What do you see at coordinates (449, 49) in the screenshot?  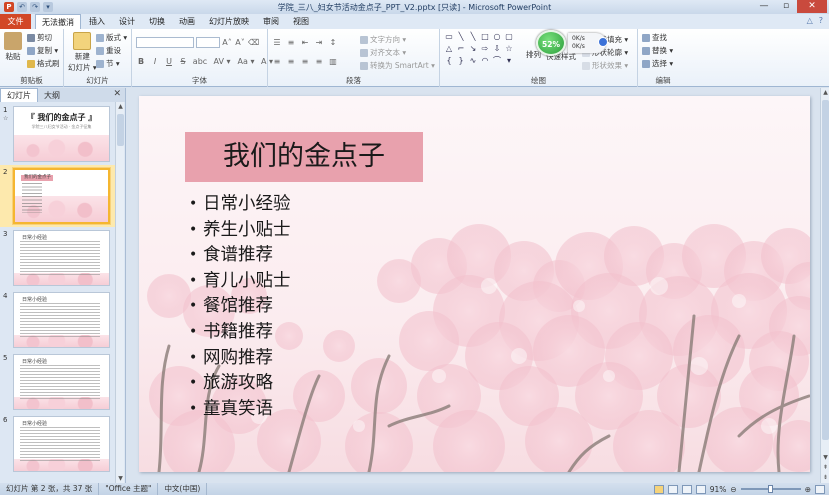 I see `triangle-shape-icon: △` at bounding box center [449, 49].